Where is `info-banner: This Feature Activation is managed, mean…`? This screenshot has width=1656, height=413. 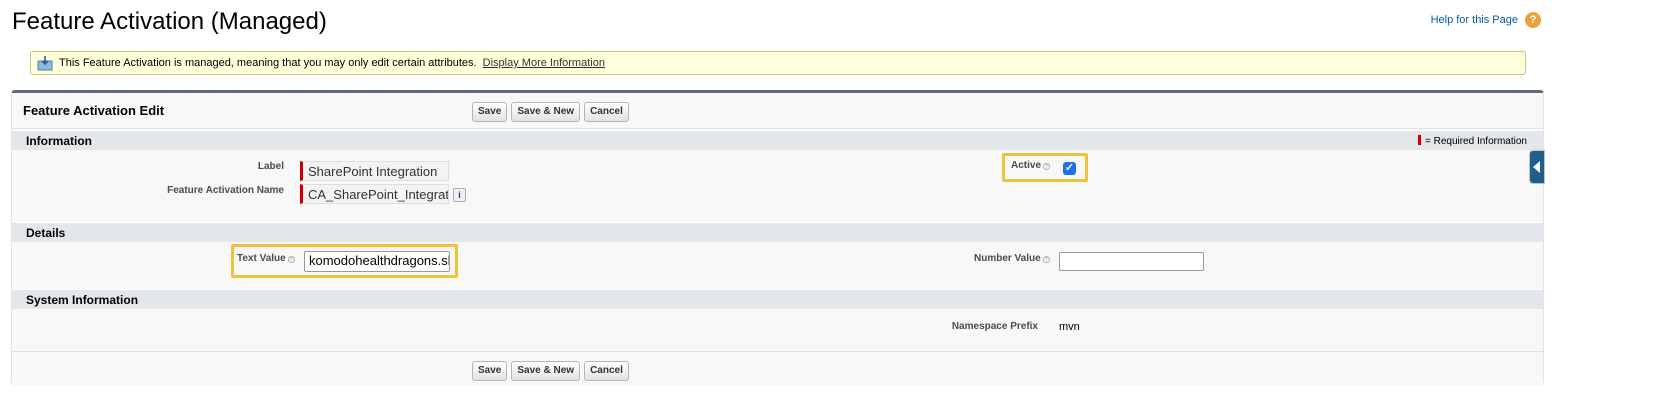 info-banner: This Feature Activation is managed, mean… is located at coordinates (778, 63).